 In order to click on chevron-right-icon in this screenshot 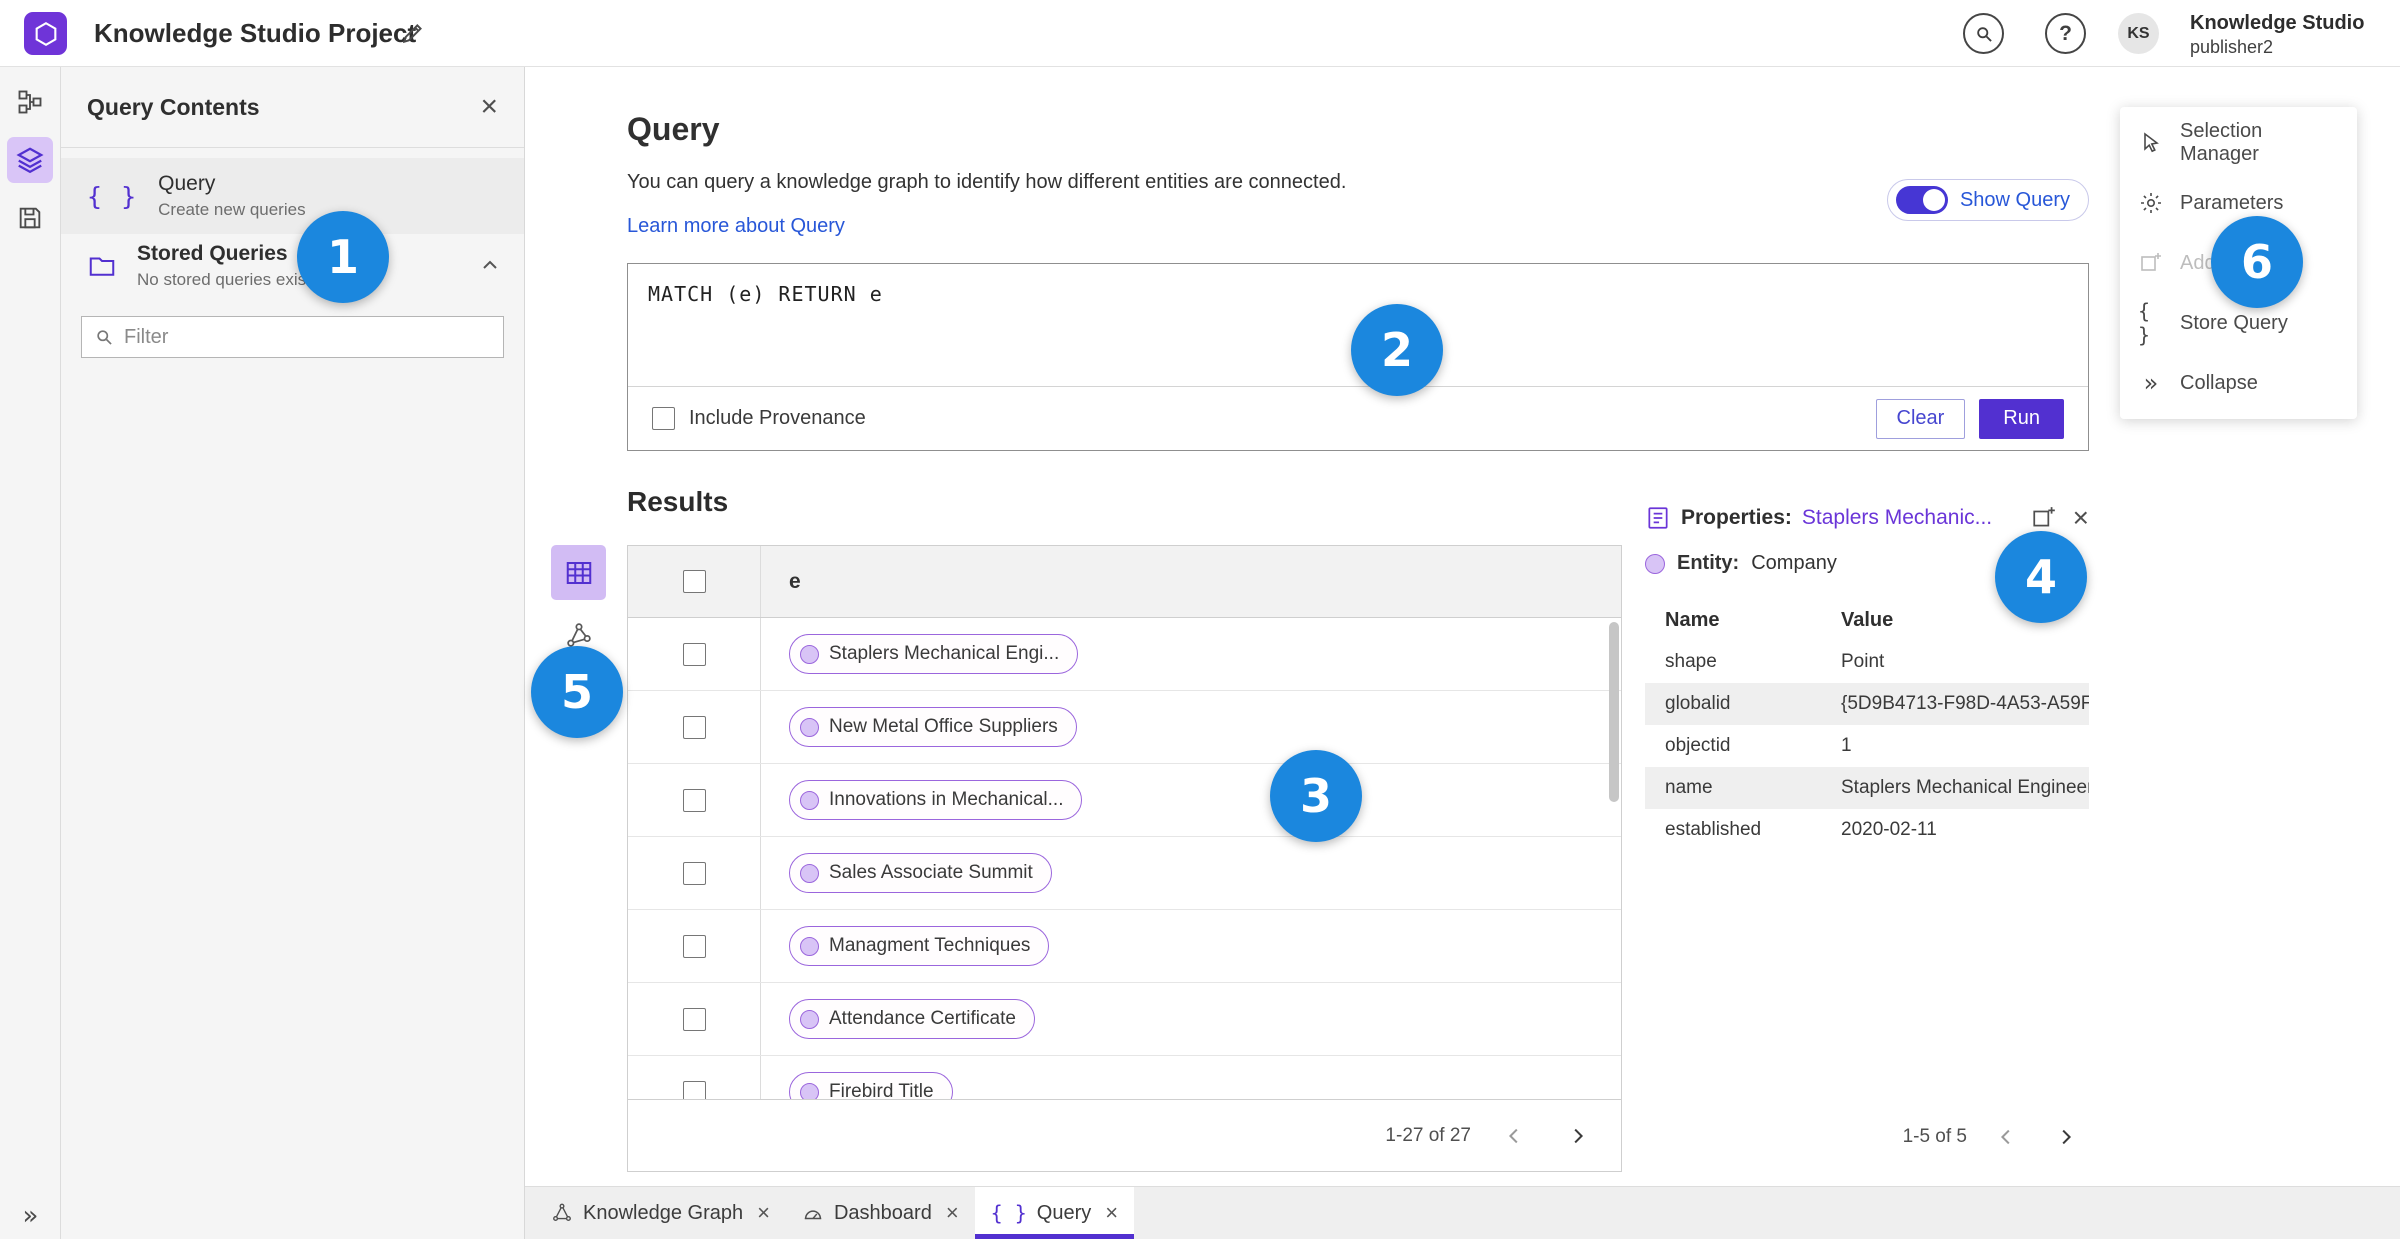, I will do `click(2065, 1137)`.